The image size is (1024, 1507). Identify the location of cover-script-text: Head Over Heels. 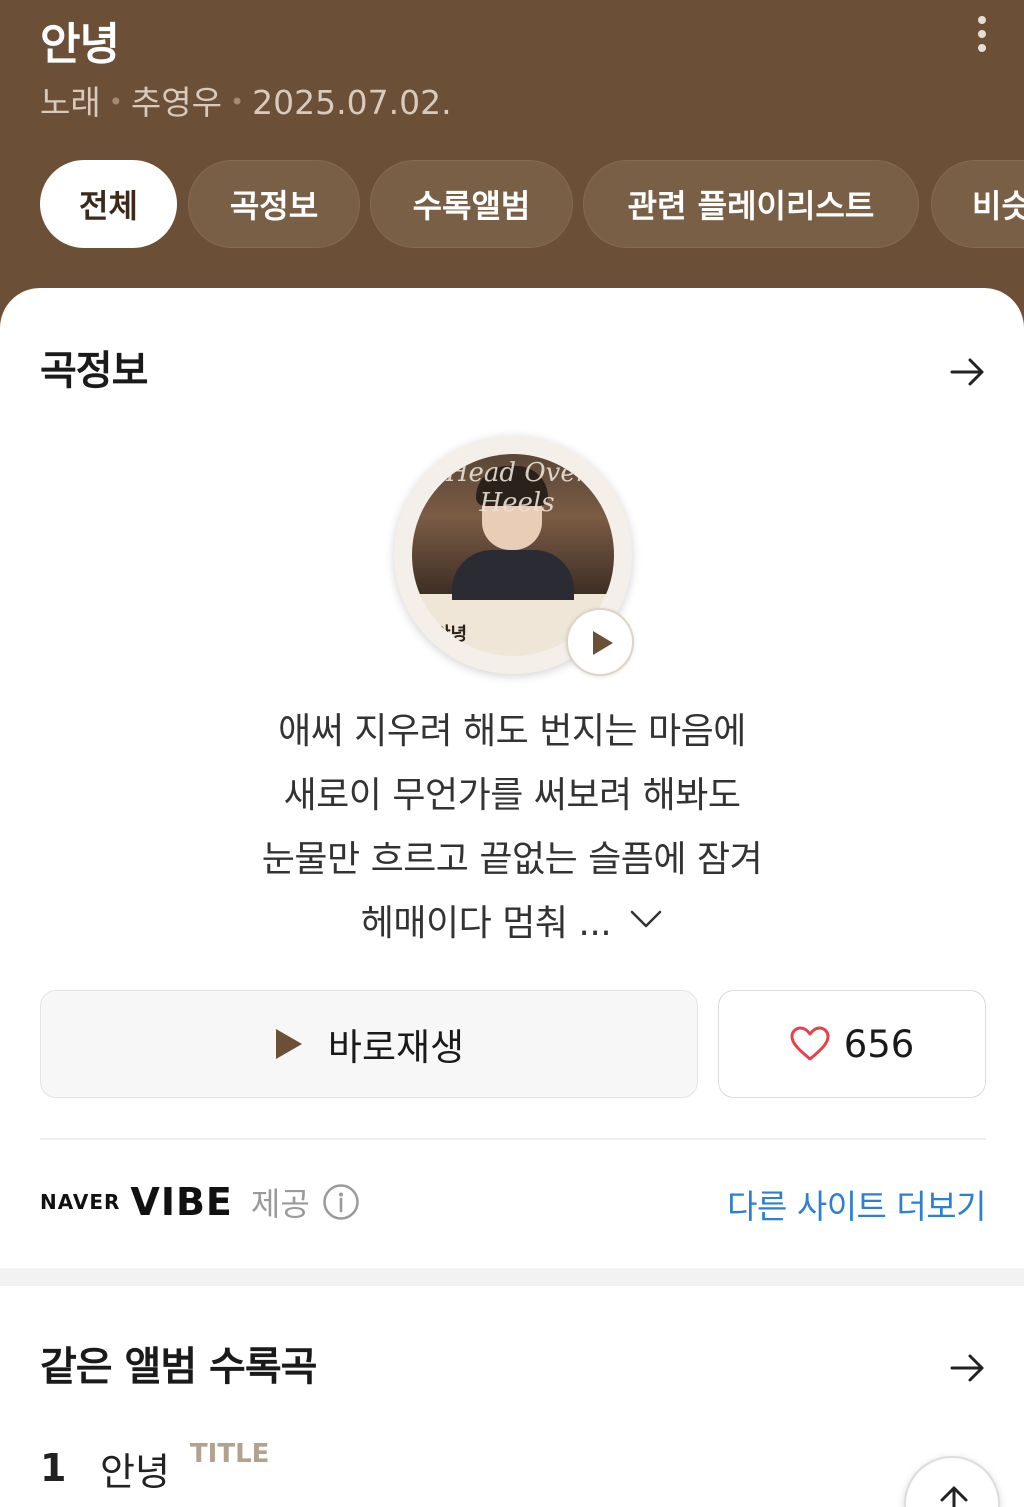
(517, 488).